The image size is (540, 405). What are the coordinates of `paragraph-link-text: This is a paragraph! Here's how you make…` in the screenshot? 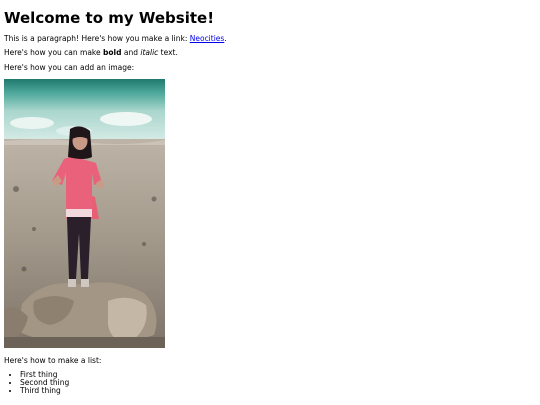 It's located at (97, 38).